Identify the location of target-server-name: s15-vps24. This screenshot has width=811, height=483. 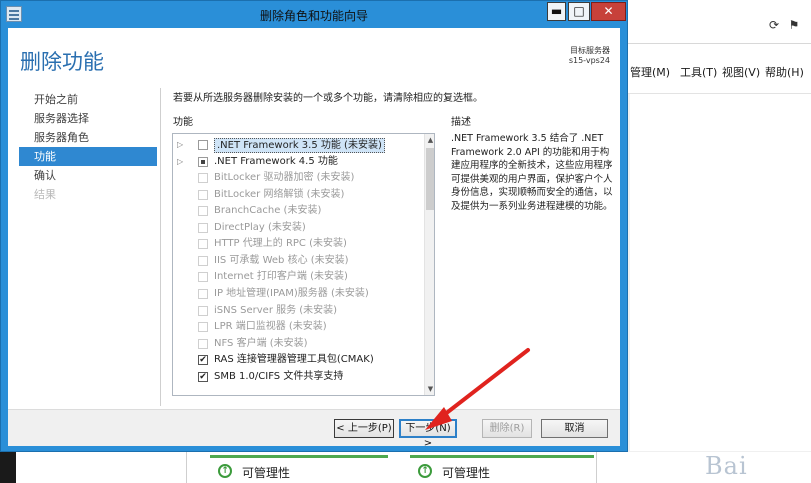
(589, 60).